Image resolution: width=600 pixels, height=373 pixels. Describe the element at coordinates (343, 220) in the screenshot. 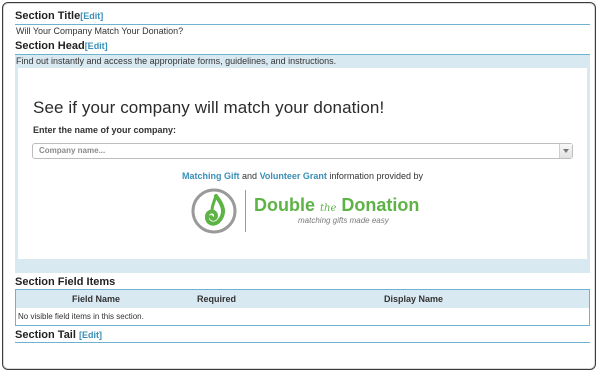

I see `logo-tagline: matching gifts made easy` at that location.